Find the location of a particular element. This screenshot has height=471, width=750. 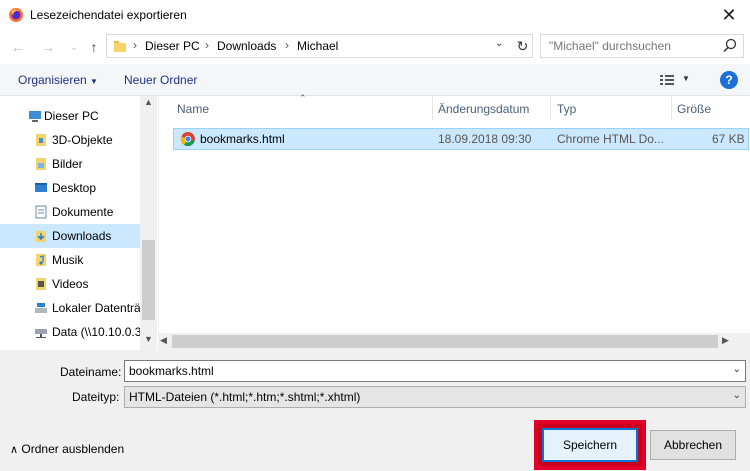

nav-item-bilder: Bilder is located at coordinates (70, 164).